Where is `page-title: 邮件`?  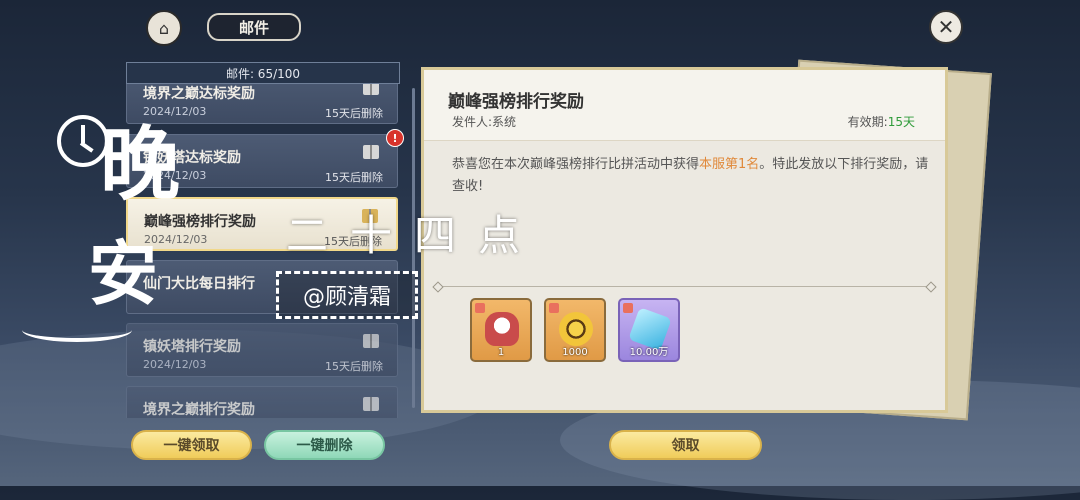
page-title: 邮件 is located at coordinates (254, 27).